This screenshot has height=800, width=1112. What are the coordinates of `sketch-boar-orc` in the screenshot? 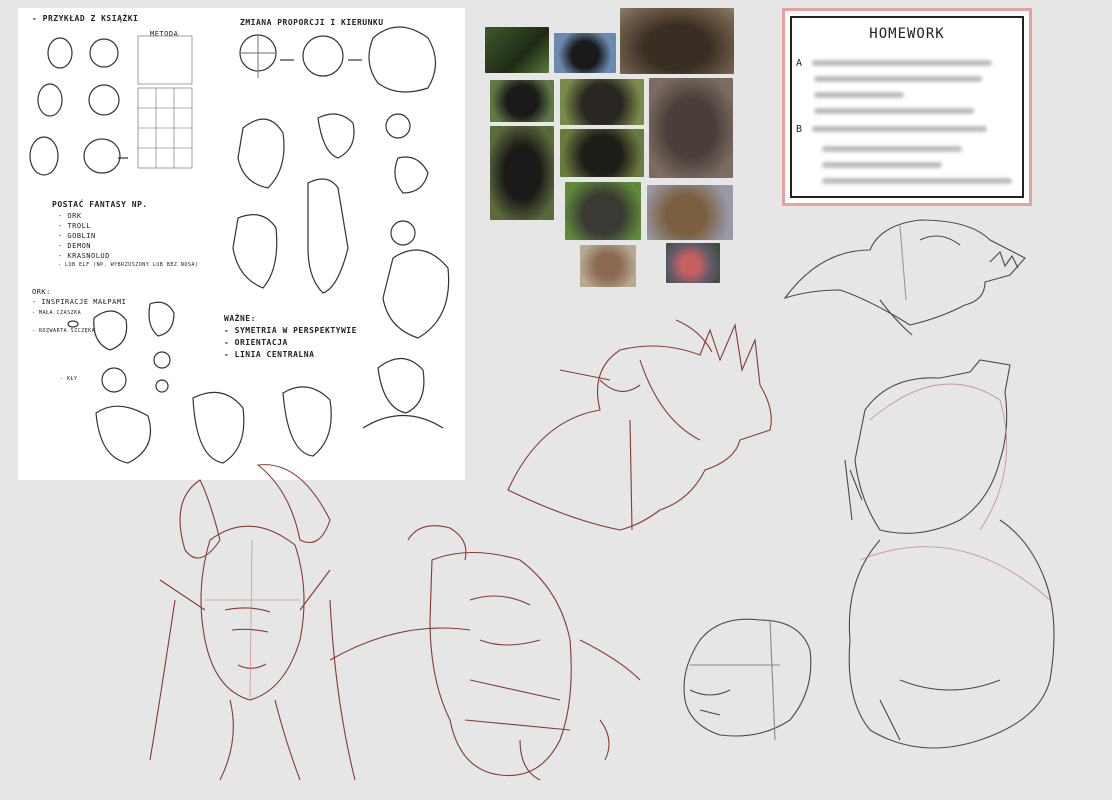 It's located at (639, 425).